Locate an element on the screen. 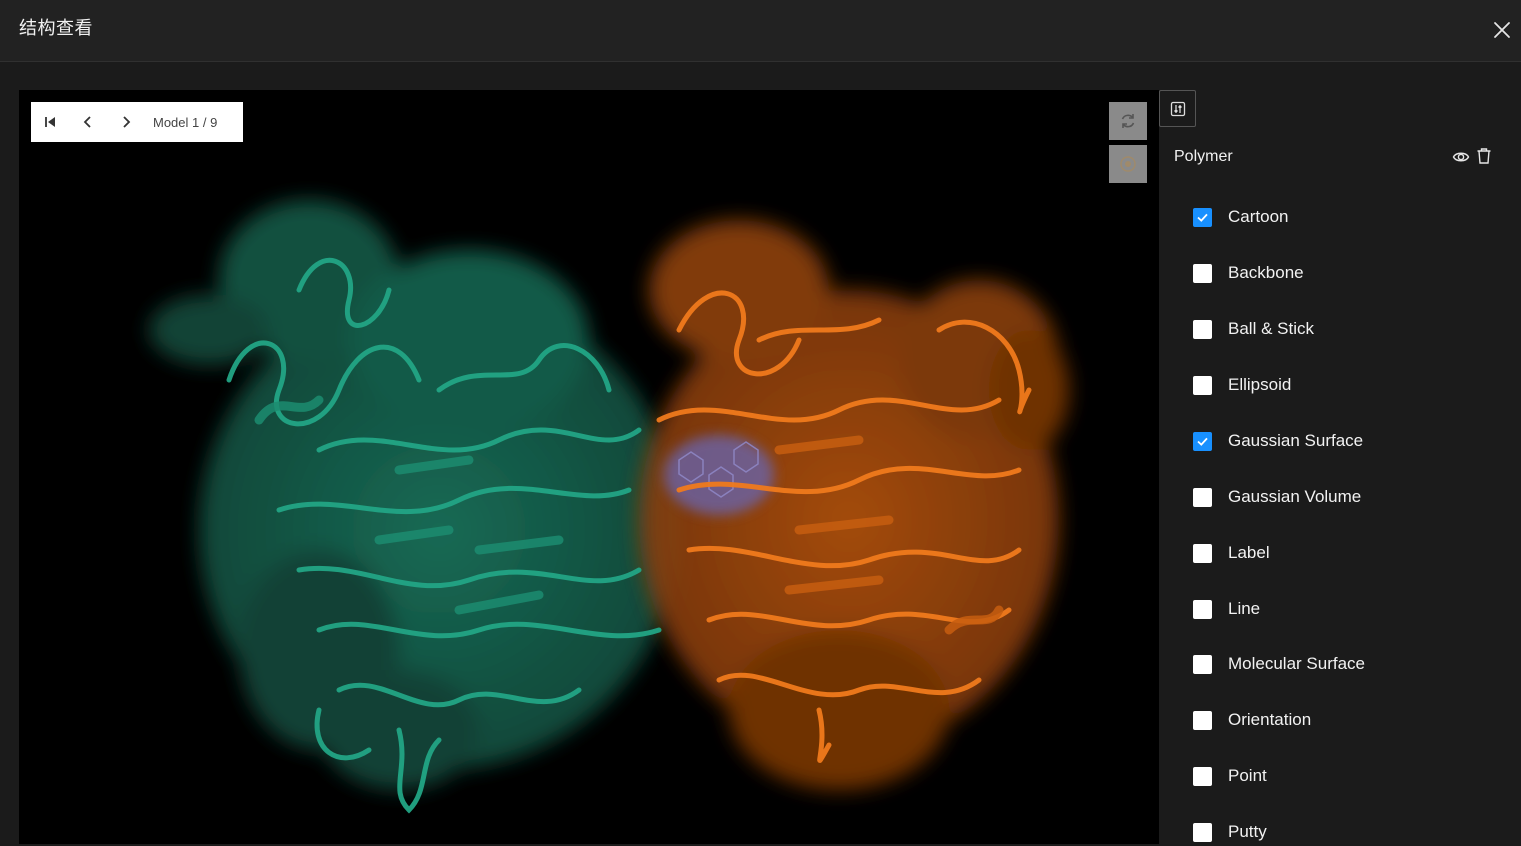  representation-option: Gaussian Surface is located at coordinates (1278, 441).